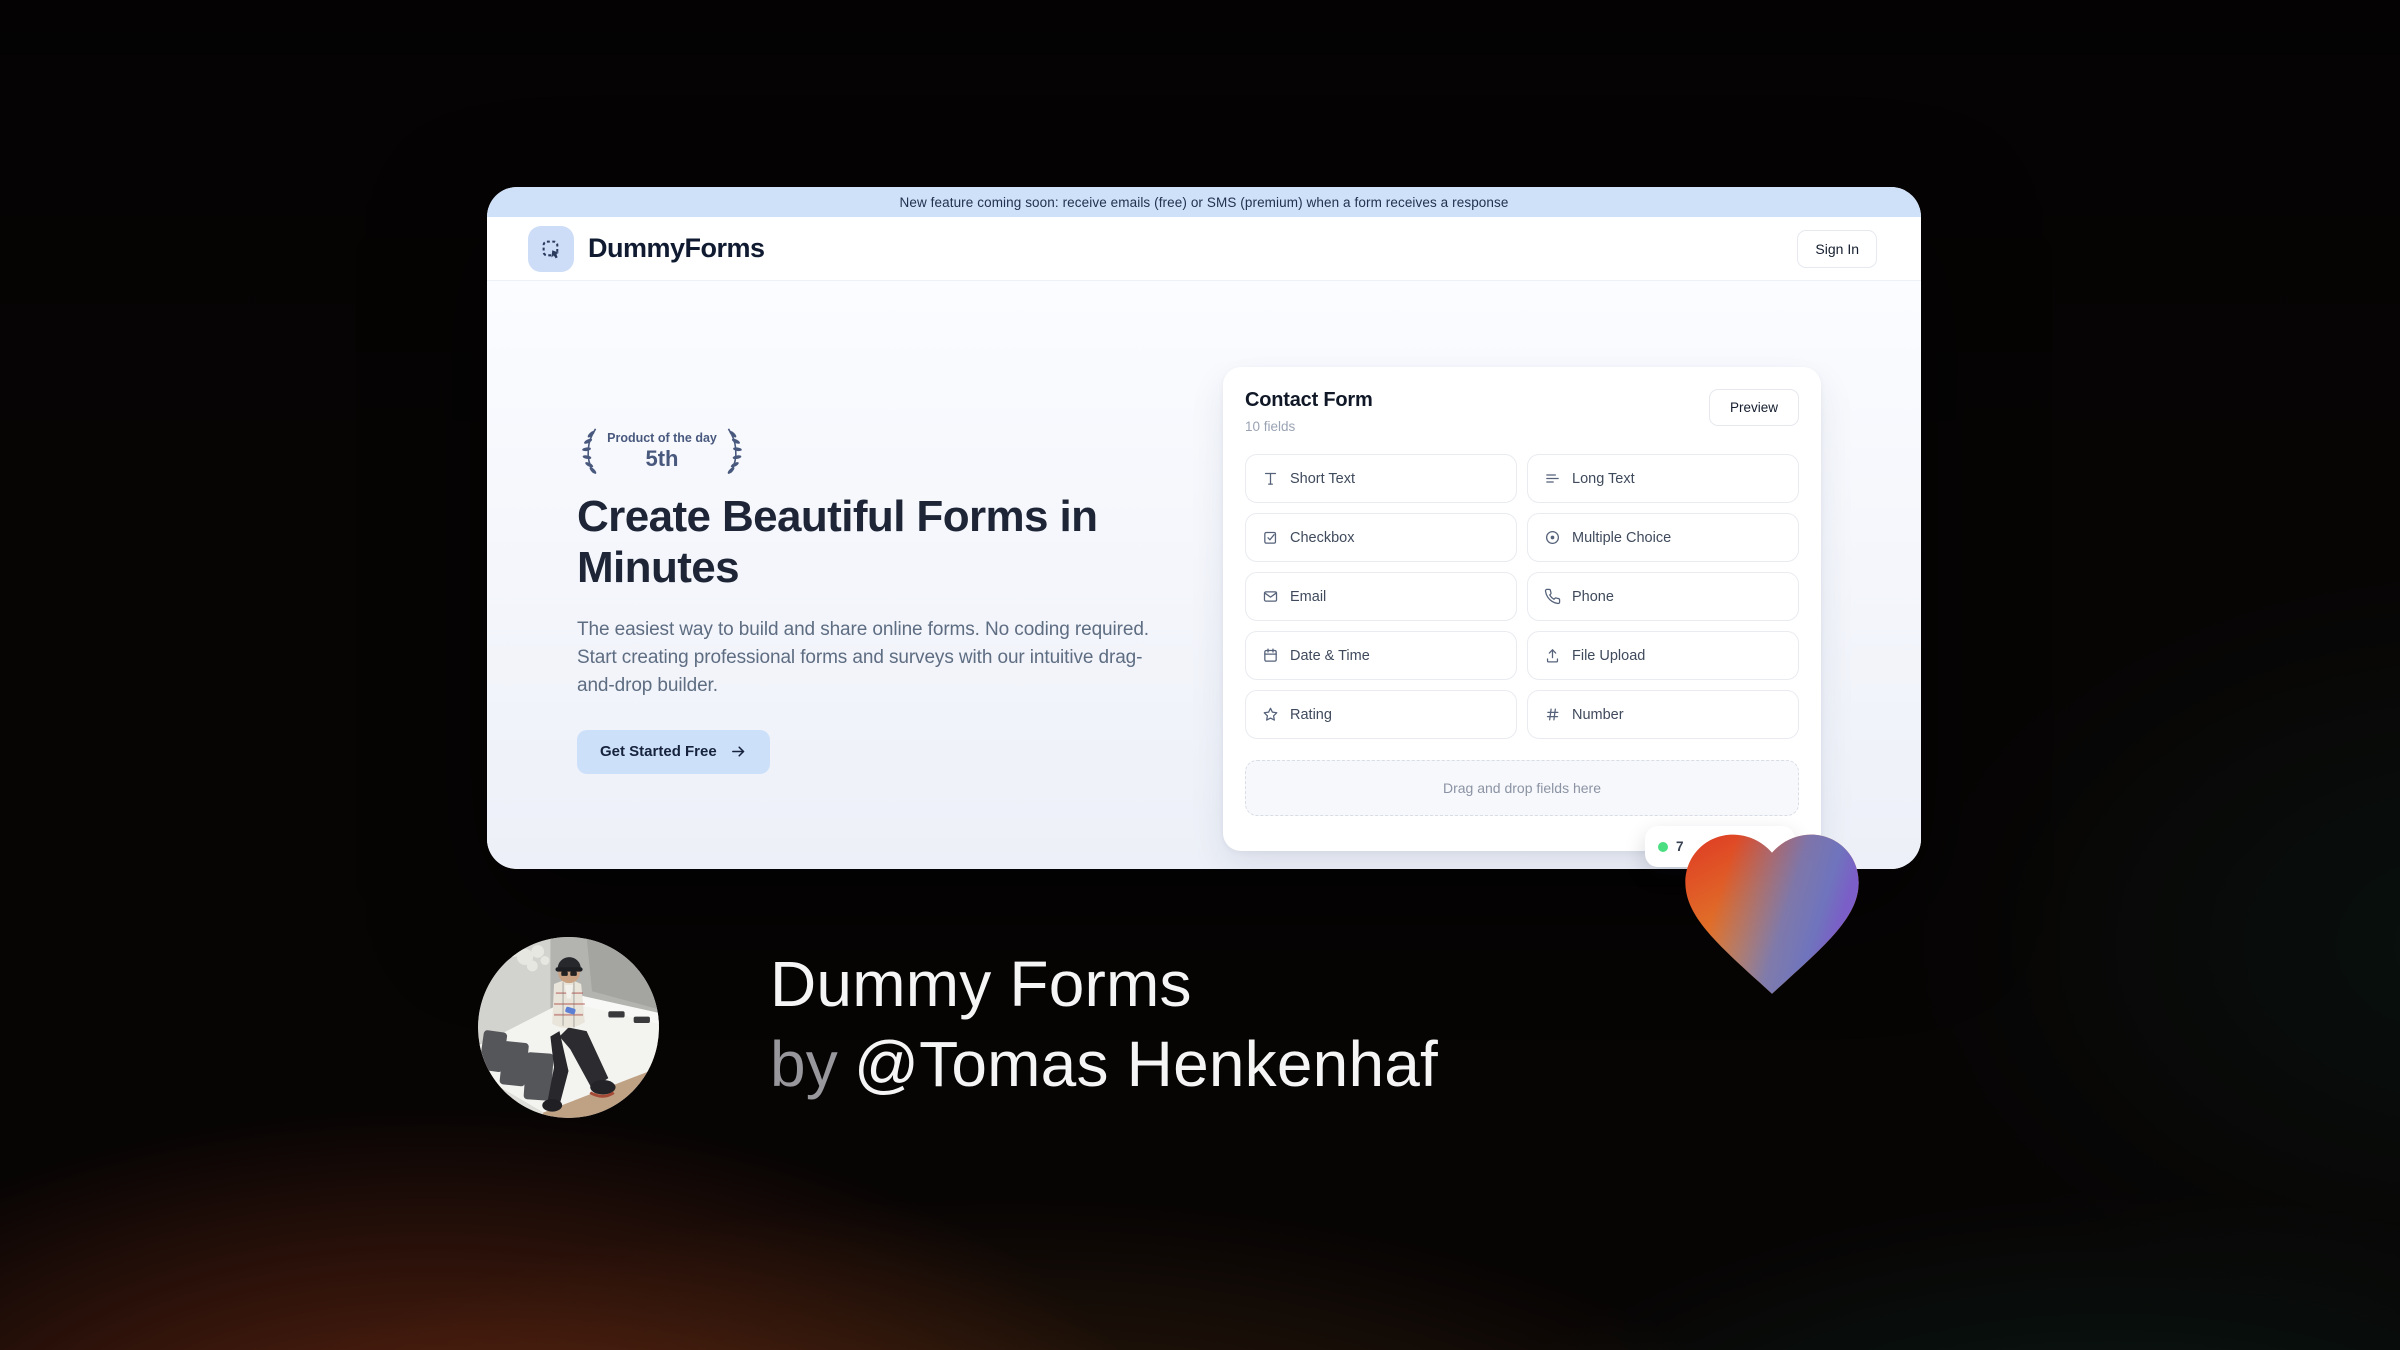  I want to click on radio-icon, so click(1552, 537).